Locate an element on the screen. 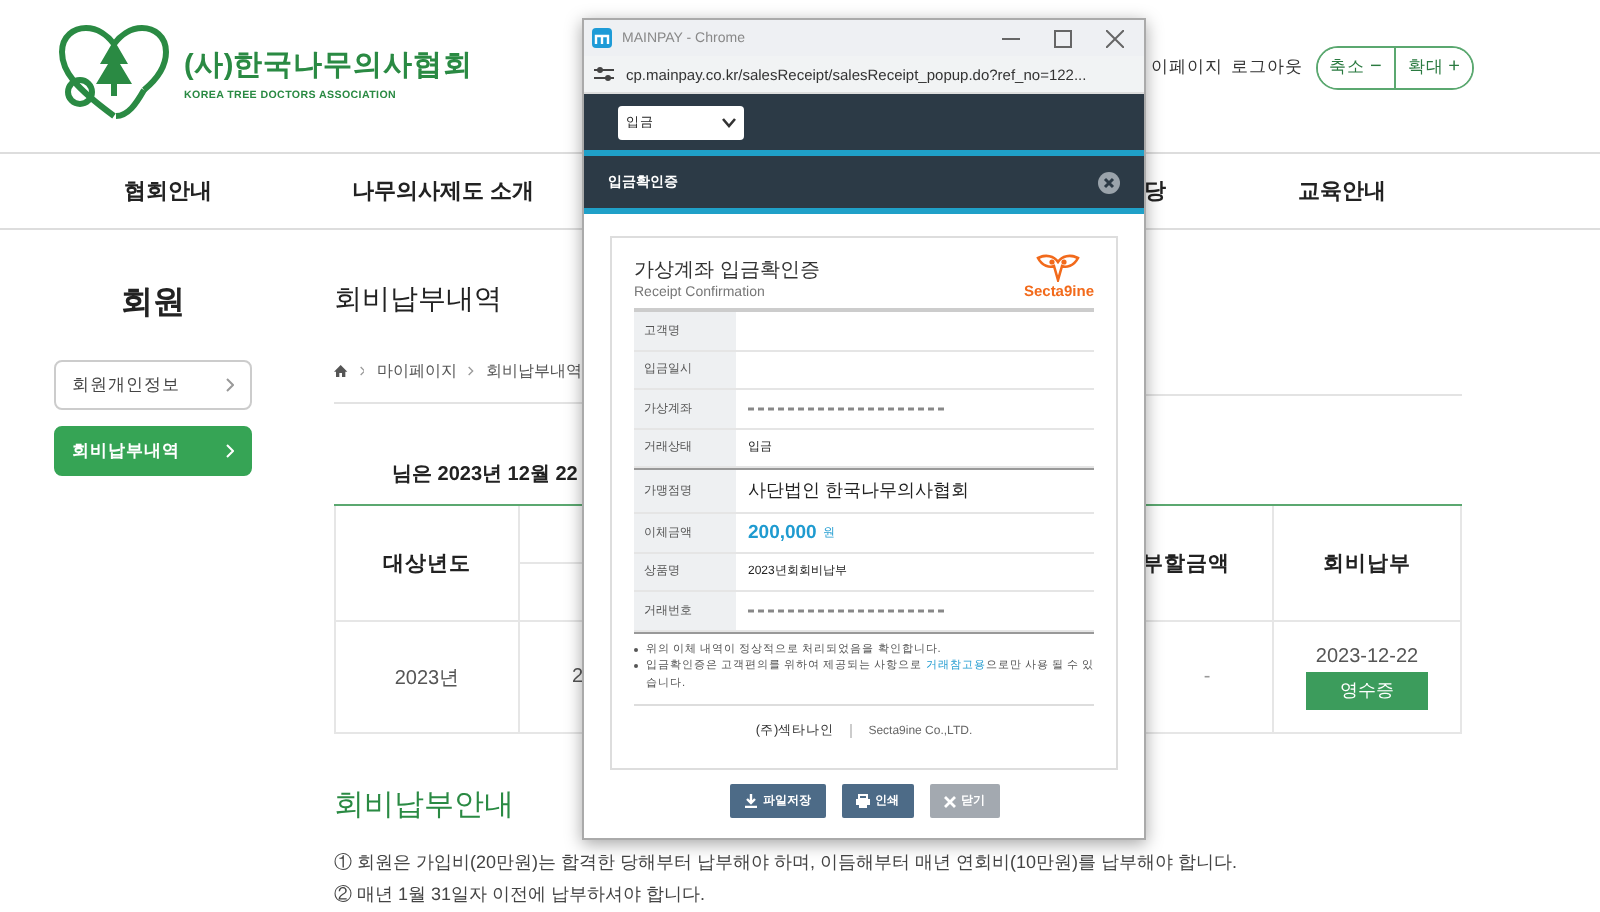 The height and width of the screenshot is (912, 1600). notice-text: 님은 2023년 12월 22 is located at coordinates (486, 475).